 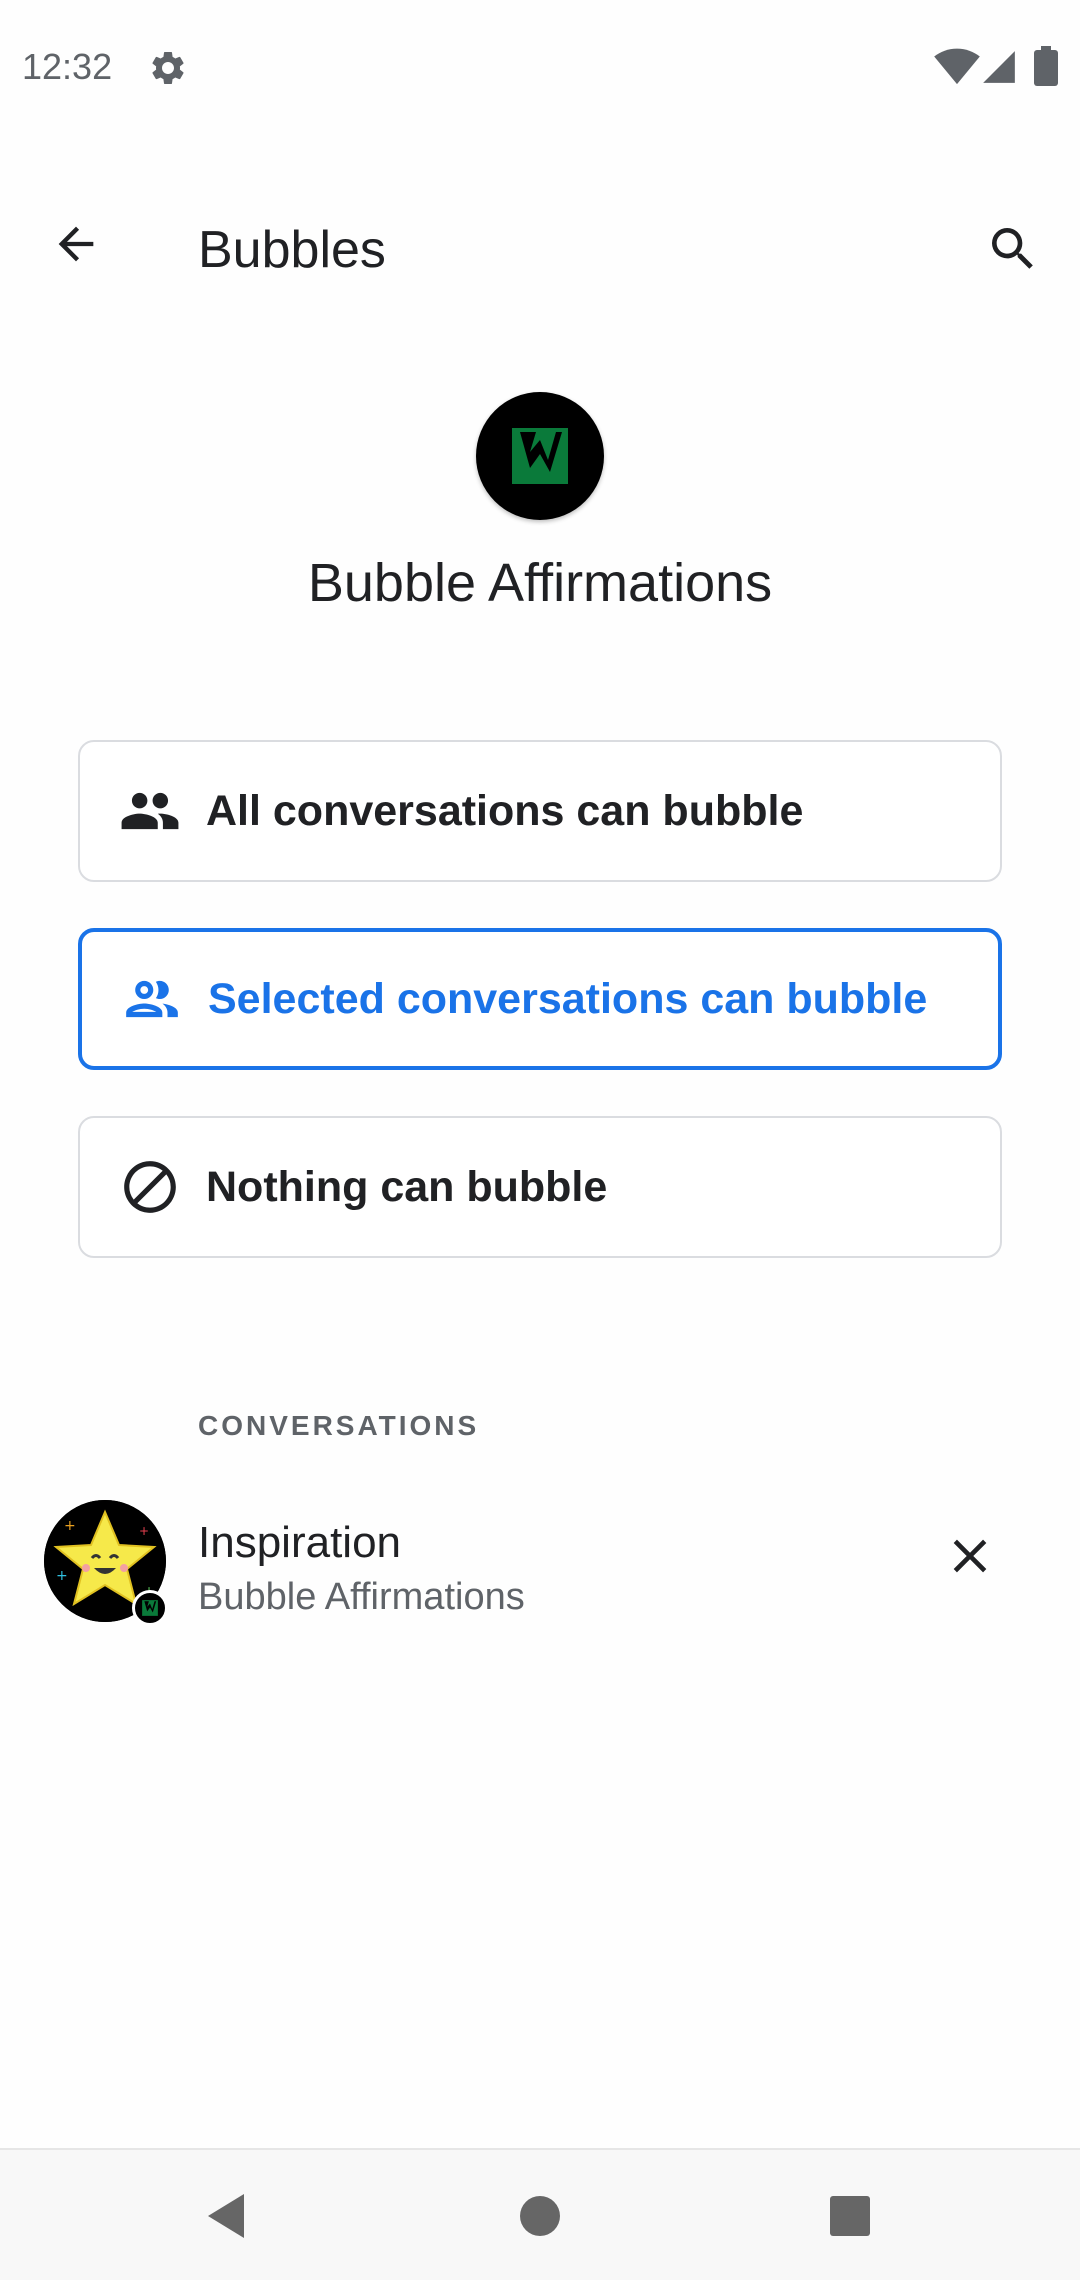 I want to click on nav-back-triangle-icon, so click(x=226, y=2216).